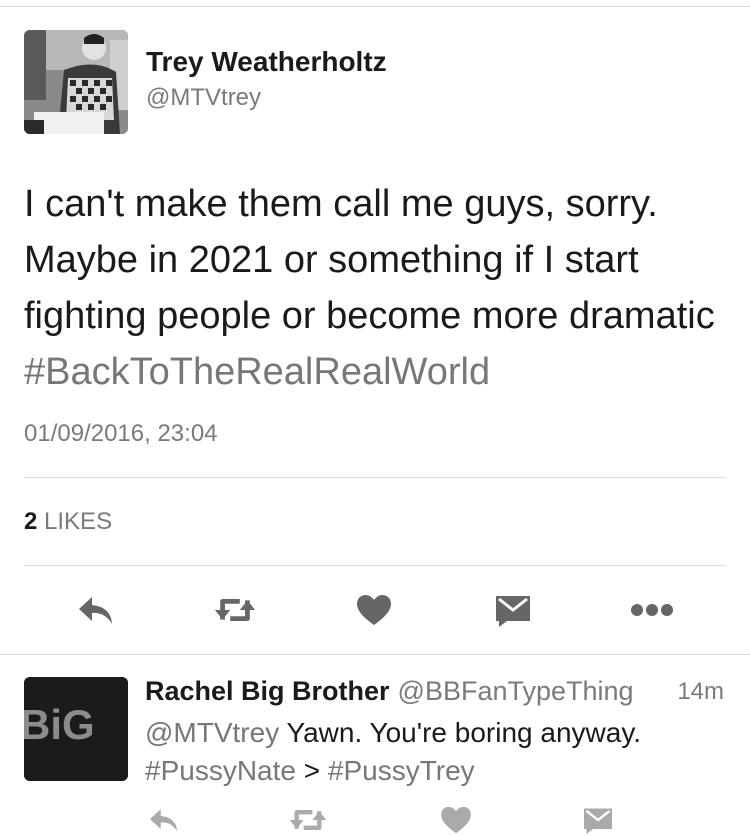  Describe the element at coordinates (212, 732) in the screenshot. I see `reply-mention: @MTVtrey` at that location.